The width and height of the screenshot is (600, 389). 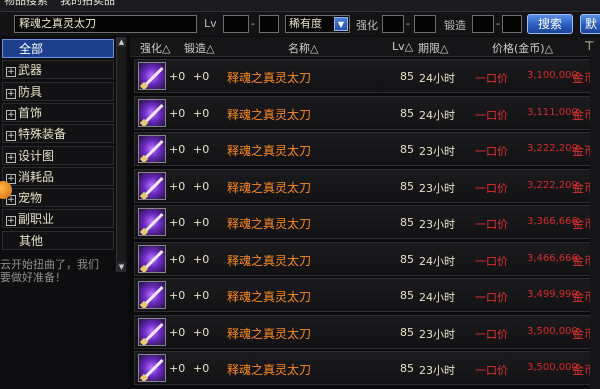 What do you see at coordinates (393, 24) in the screenshot?
I see `enhance-min-field` at bounding box center [393, 24].